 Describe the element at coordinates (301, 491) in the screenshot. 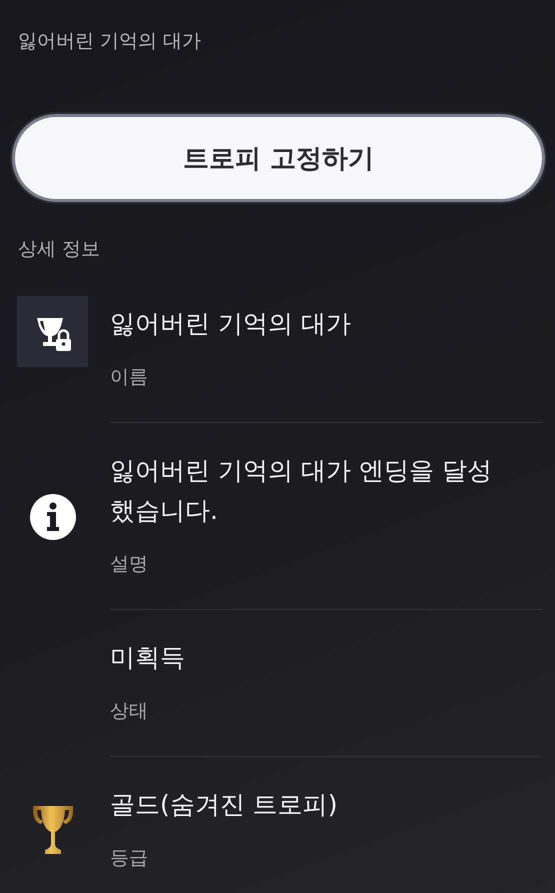

I see `detail-value: 잃어버린 기억의 대가 엔딩을 달성했습니다.` at that location.